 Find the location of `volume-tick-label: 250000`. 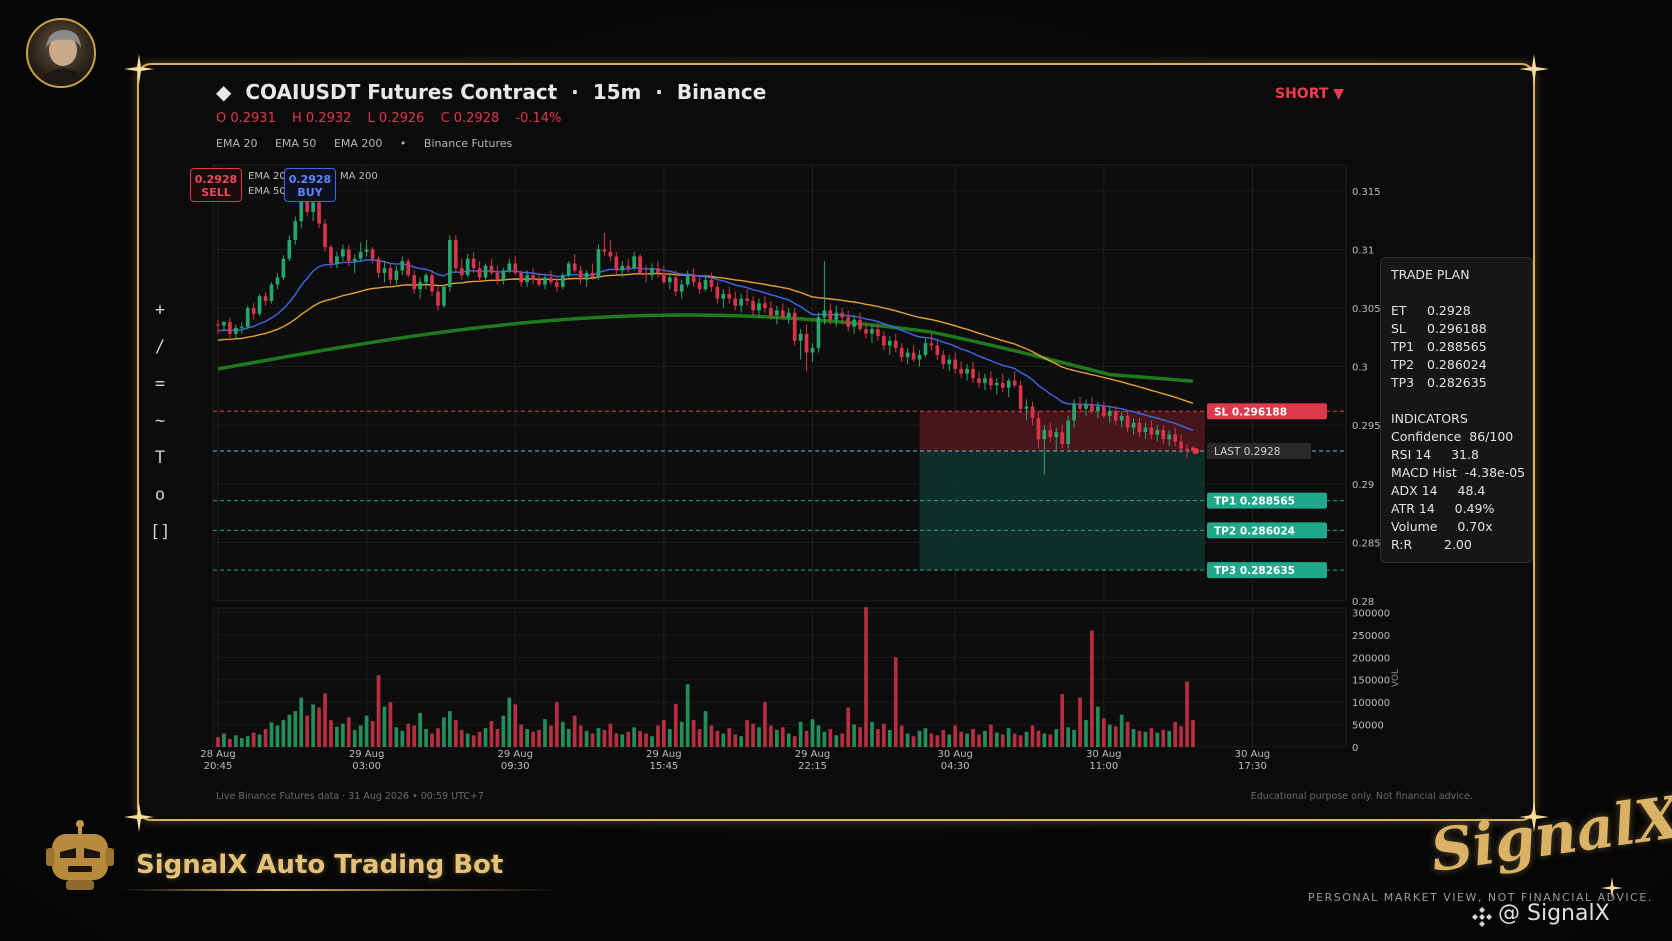

volume-tick-label: 250000 is located at coordinates (1371, 636).